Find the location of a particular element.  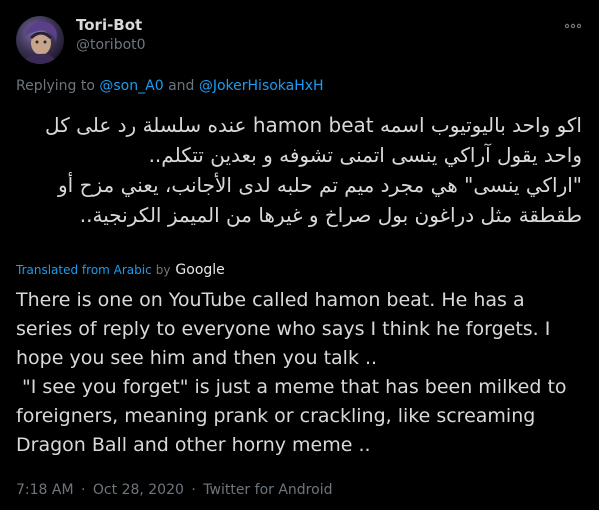

more-options-icon is located at coordinates (573, 26).